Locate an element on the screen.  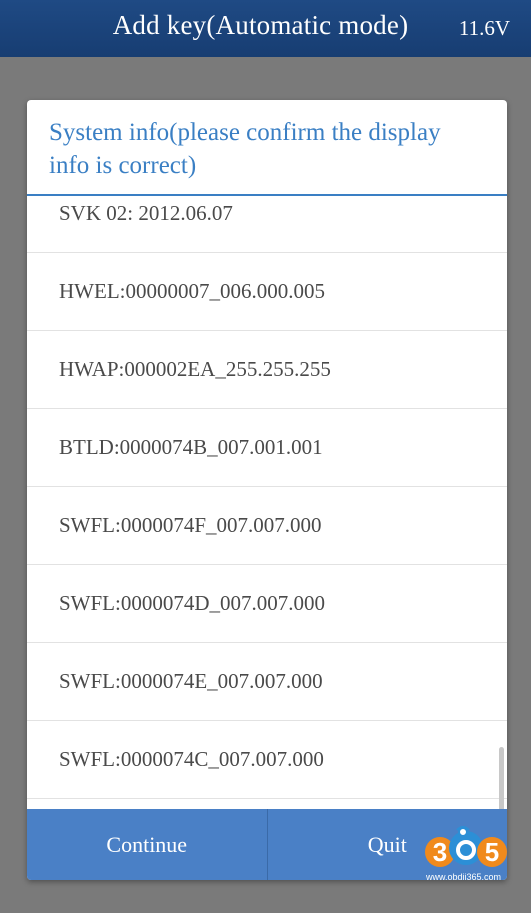
watermark-logo-icon: 3 5 is located at coordinates (466, 846).